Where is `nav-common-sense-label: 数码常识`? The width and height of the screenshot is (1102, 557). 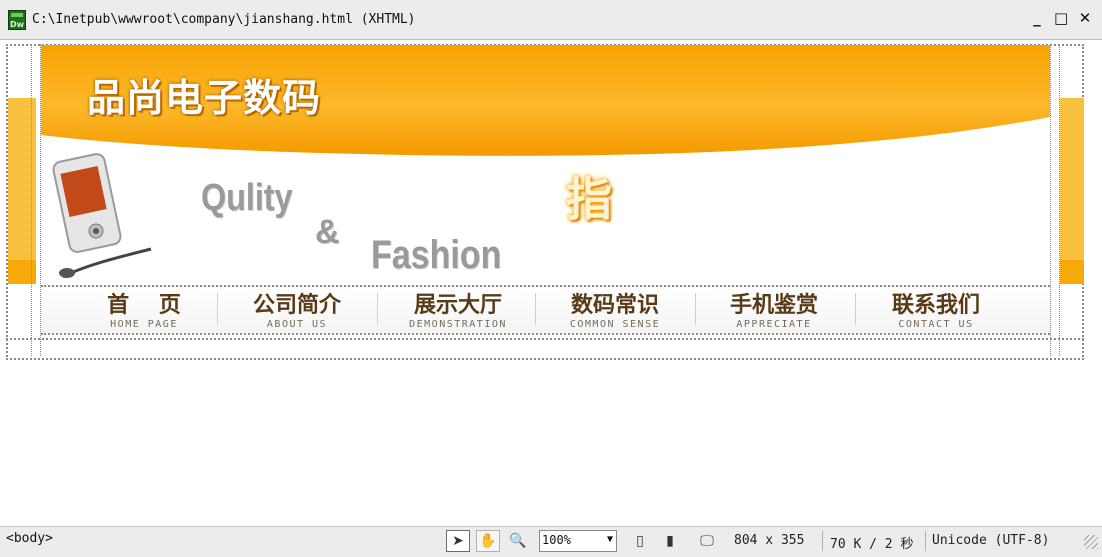 nav-common-sense-label: 数码常识 is located at coordinates (614, 305).